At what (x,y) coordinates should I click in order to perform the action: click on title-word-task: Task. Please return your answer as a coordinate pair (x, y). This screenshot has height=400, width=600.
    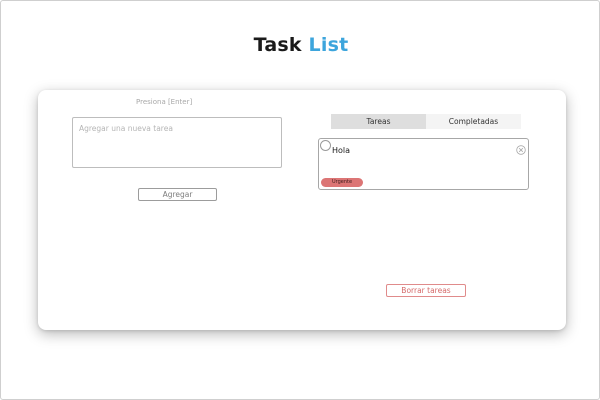
    Looking at the image, I should click on (277, 45).